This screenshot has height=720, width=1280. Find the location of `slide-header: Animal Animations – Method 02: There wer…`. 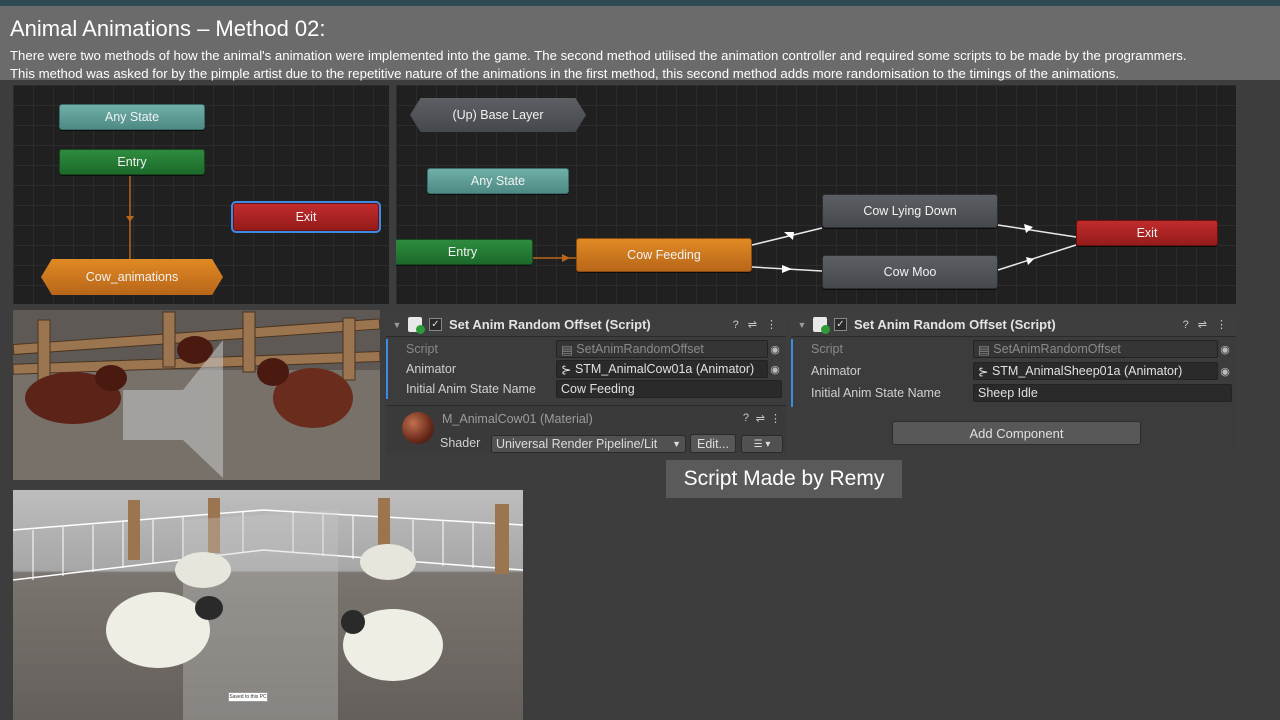

slide-header: Animal Animations – Method 02: There wer… is located at coordinates (640, 41).